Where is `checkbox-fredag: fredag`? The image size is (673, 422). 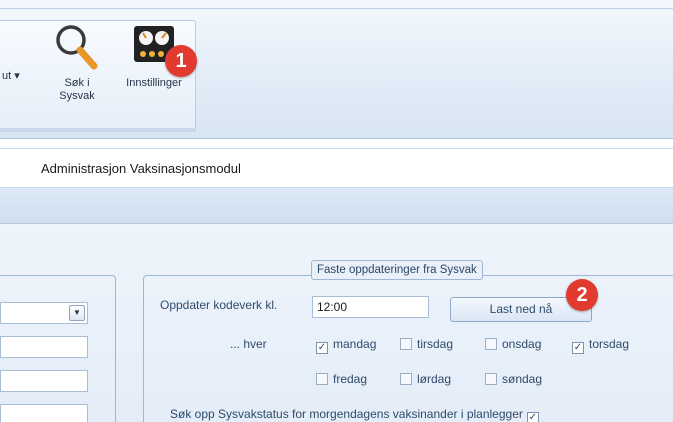 checkbox-fredag: fredag is located at coordinates (341, 379).